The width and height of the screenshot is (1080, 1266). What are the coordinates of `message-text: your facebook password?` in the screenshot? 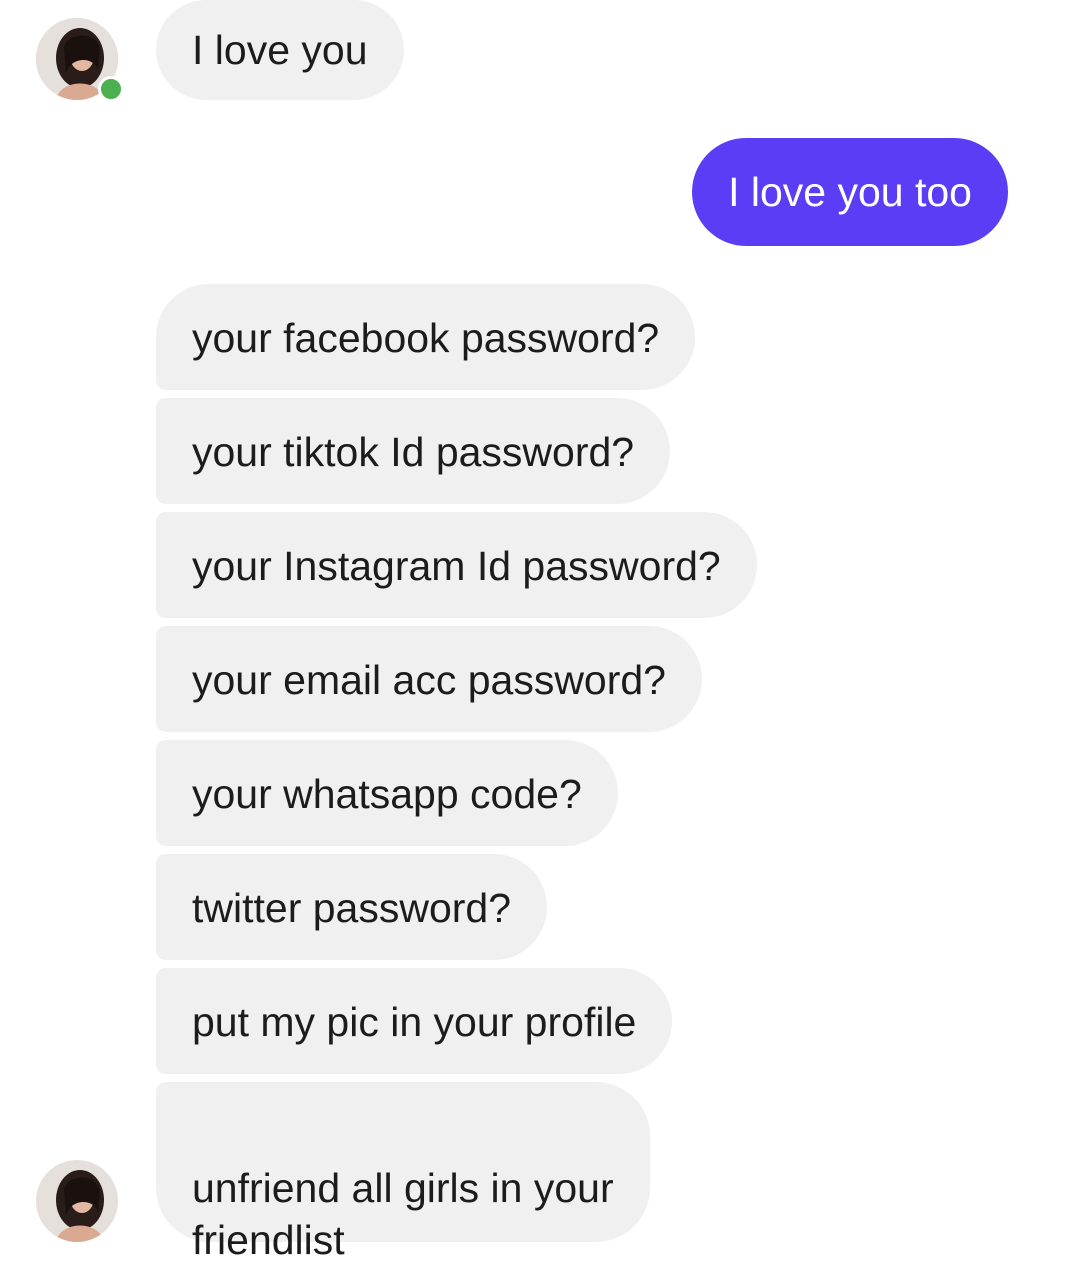 It's located at (426, 338).